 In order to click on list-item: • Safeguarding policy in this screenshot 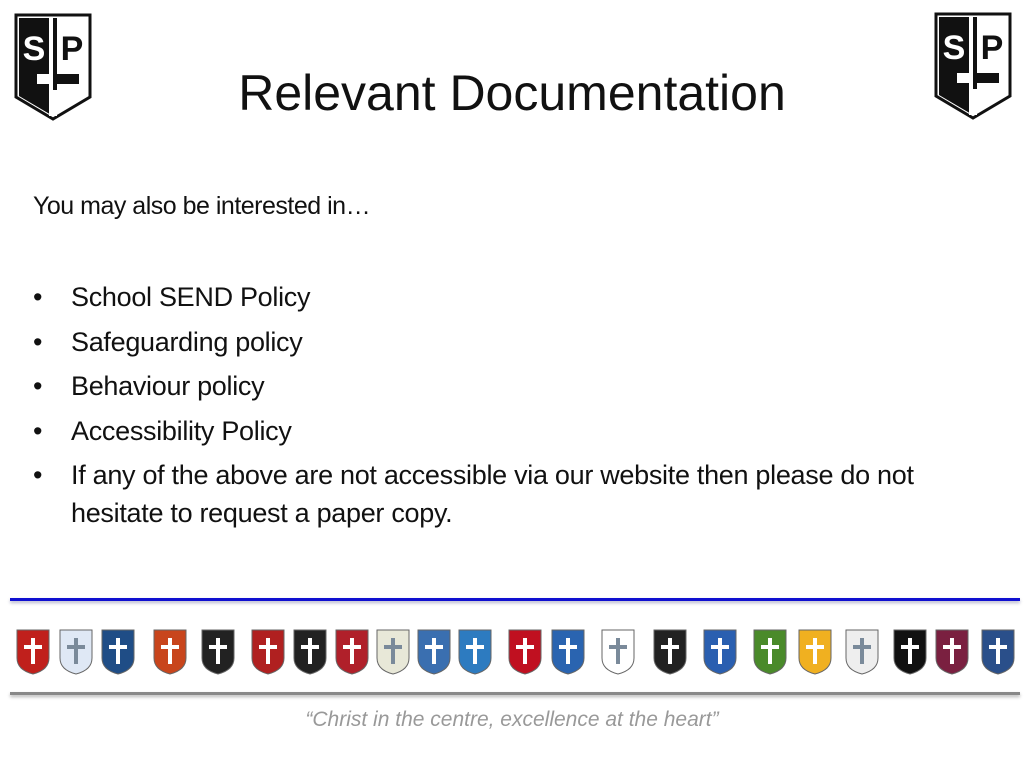, I will do `click(498, 342)`.